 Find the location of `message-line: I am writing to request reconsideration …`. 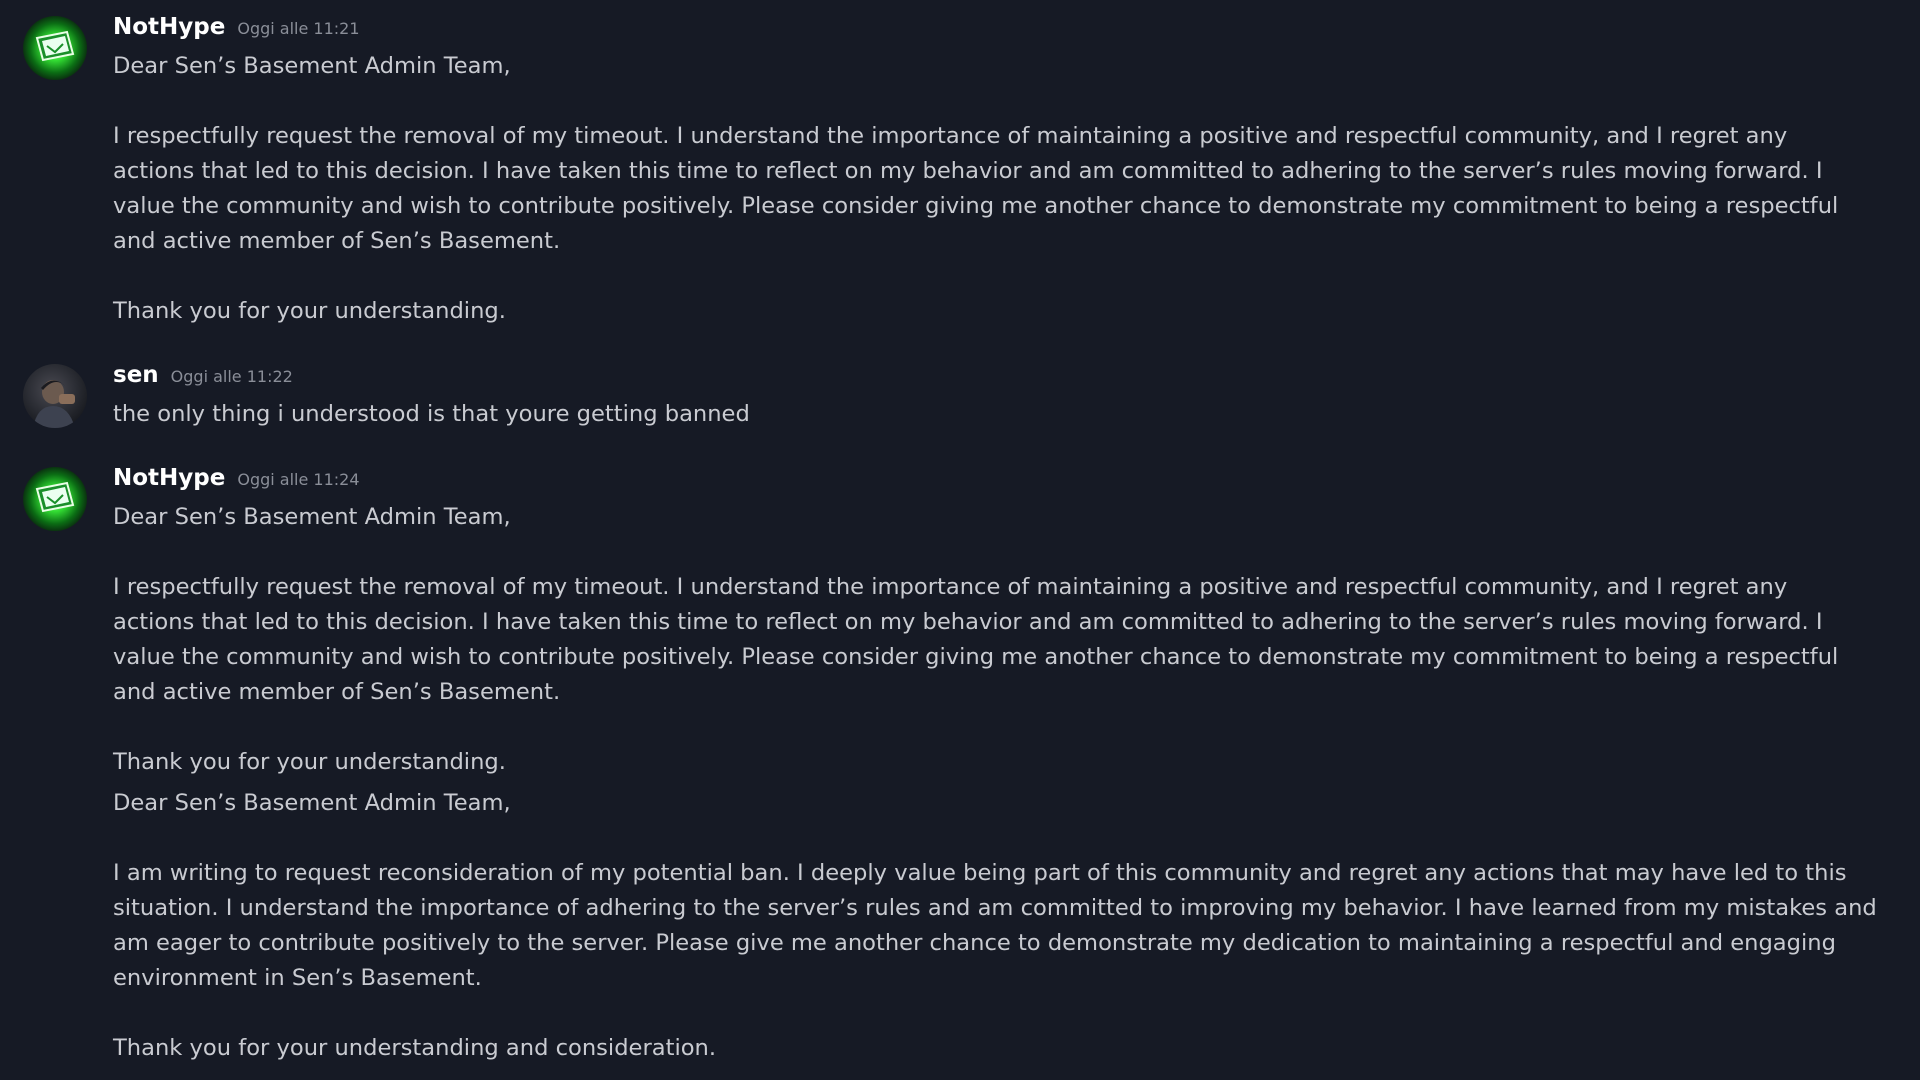

message-line: I am writing to request reconsideration … is located at coordinates (980, 873).